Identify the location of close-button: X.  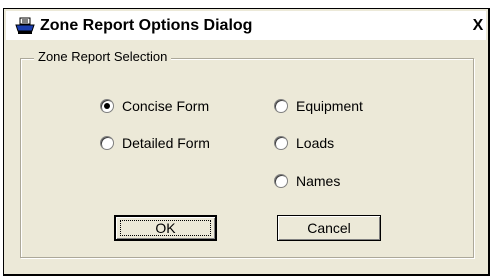
(478, 26).